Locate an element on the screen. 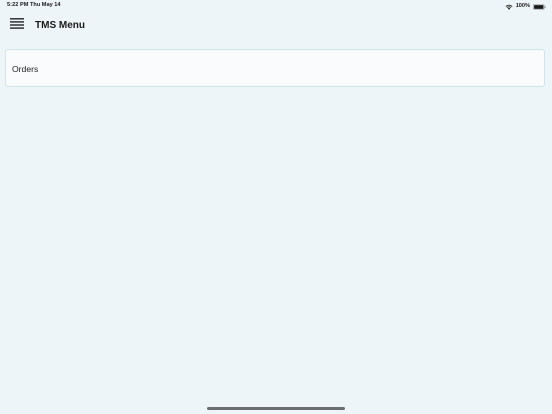  status-bar: 5:22 PM Thu May 14 100% is located at coordinates (276, 5).